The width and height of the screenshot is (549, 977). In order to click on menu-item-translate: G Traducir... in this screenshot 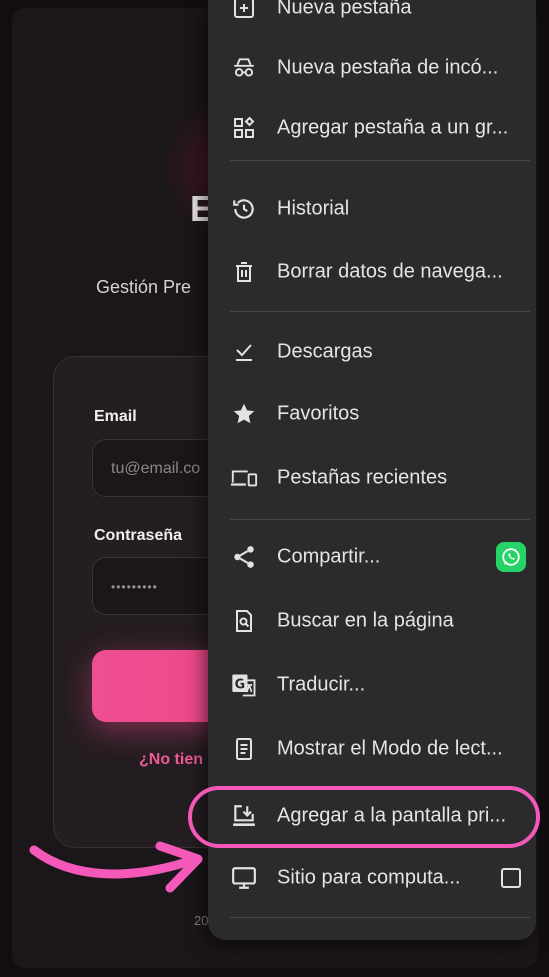, I will do `click(372, 685)`.